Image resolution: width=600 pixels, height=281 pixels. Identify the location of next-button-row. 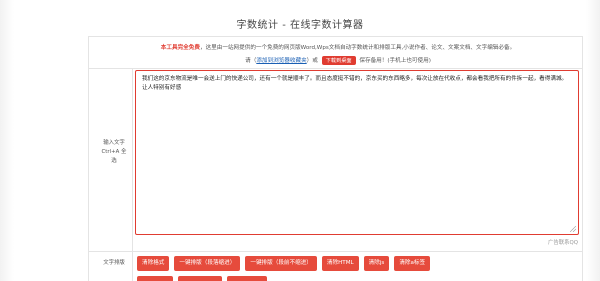
(202, 278).